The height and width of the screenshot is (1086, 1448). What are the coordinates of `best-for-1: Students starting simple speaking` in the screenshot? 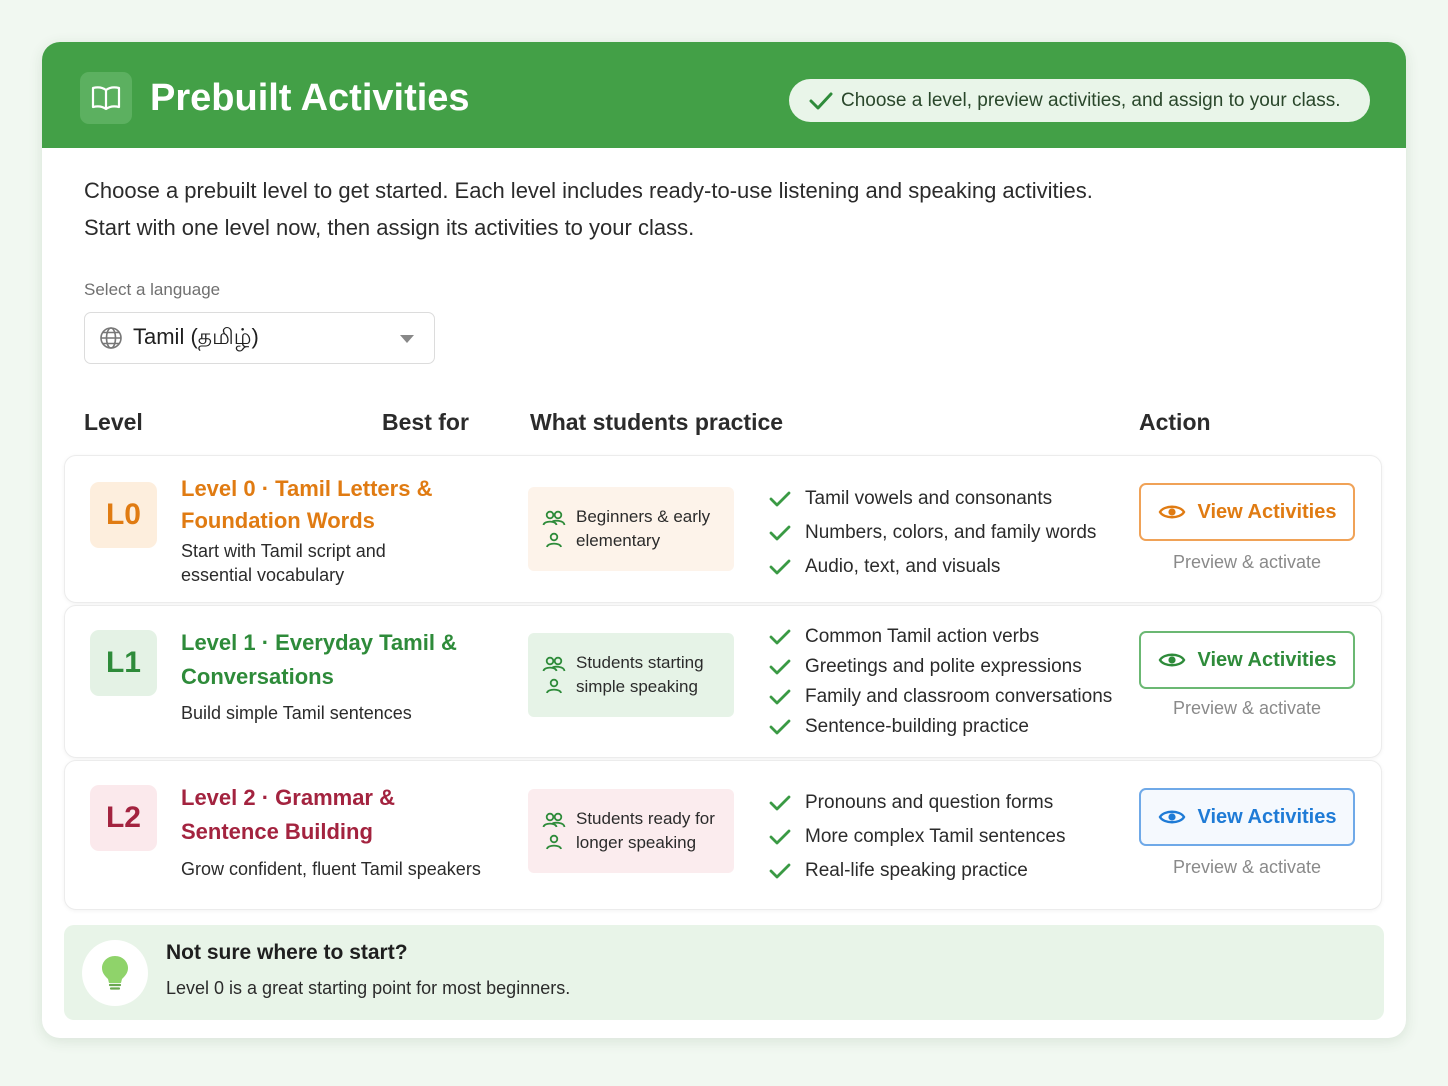 It's located at (631, 675).